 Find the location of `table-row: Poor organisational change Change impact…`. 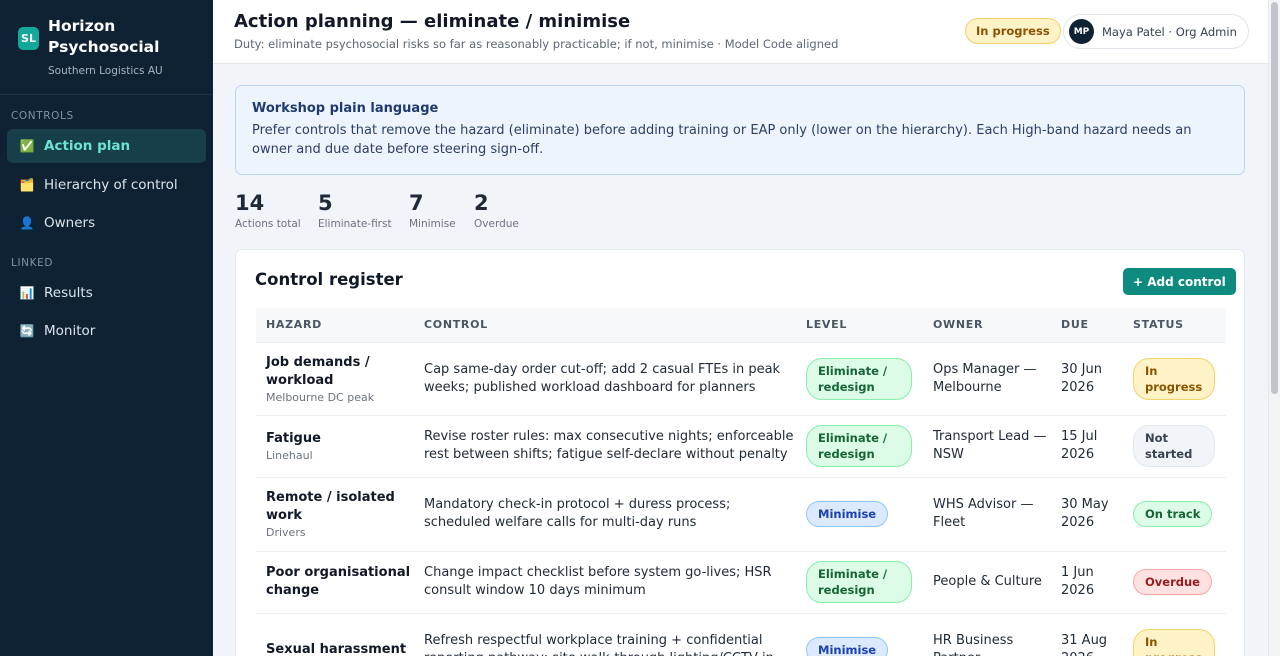

table-row: Poor organisational change Change impact… is located at coordinates (741, 582).